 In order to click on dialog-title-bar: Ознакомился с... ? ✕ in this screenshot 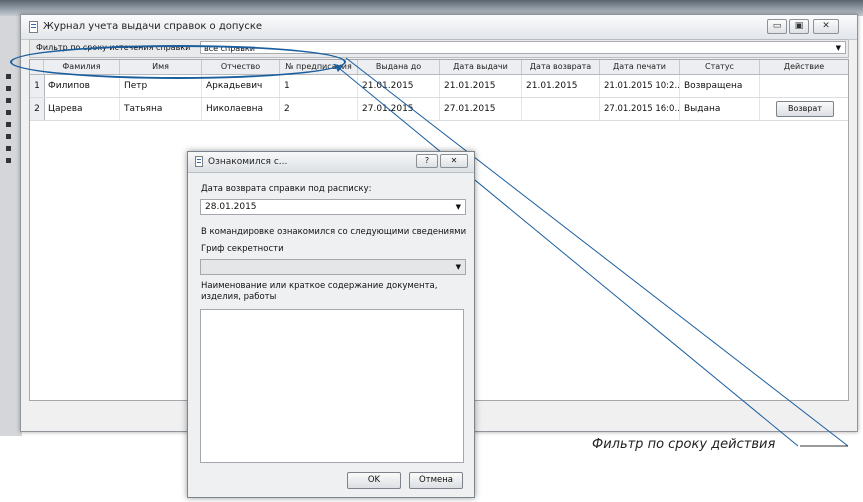, I will do `click(331, 162)`.